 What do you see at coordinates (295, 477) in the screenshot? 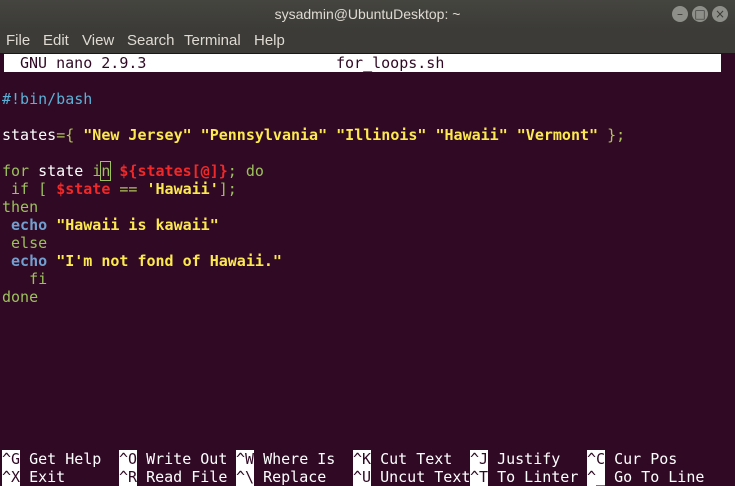
I see `shortcut-label: Replace` at bounding box center [295, 477].